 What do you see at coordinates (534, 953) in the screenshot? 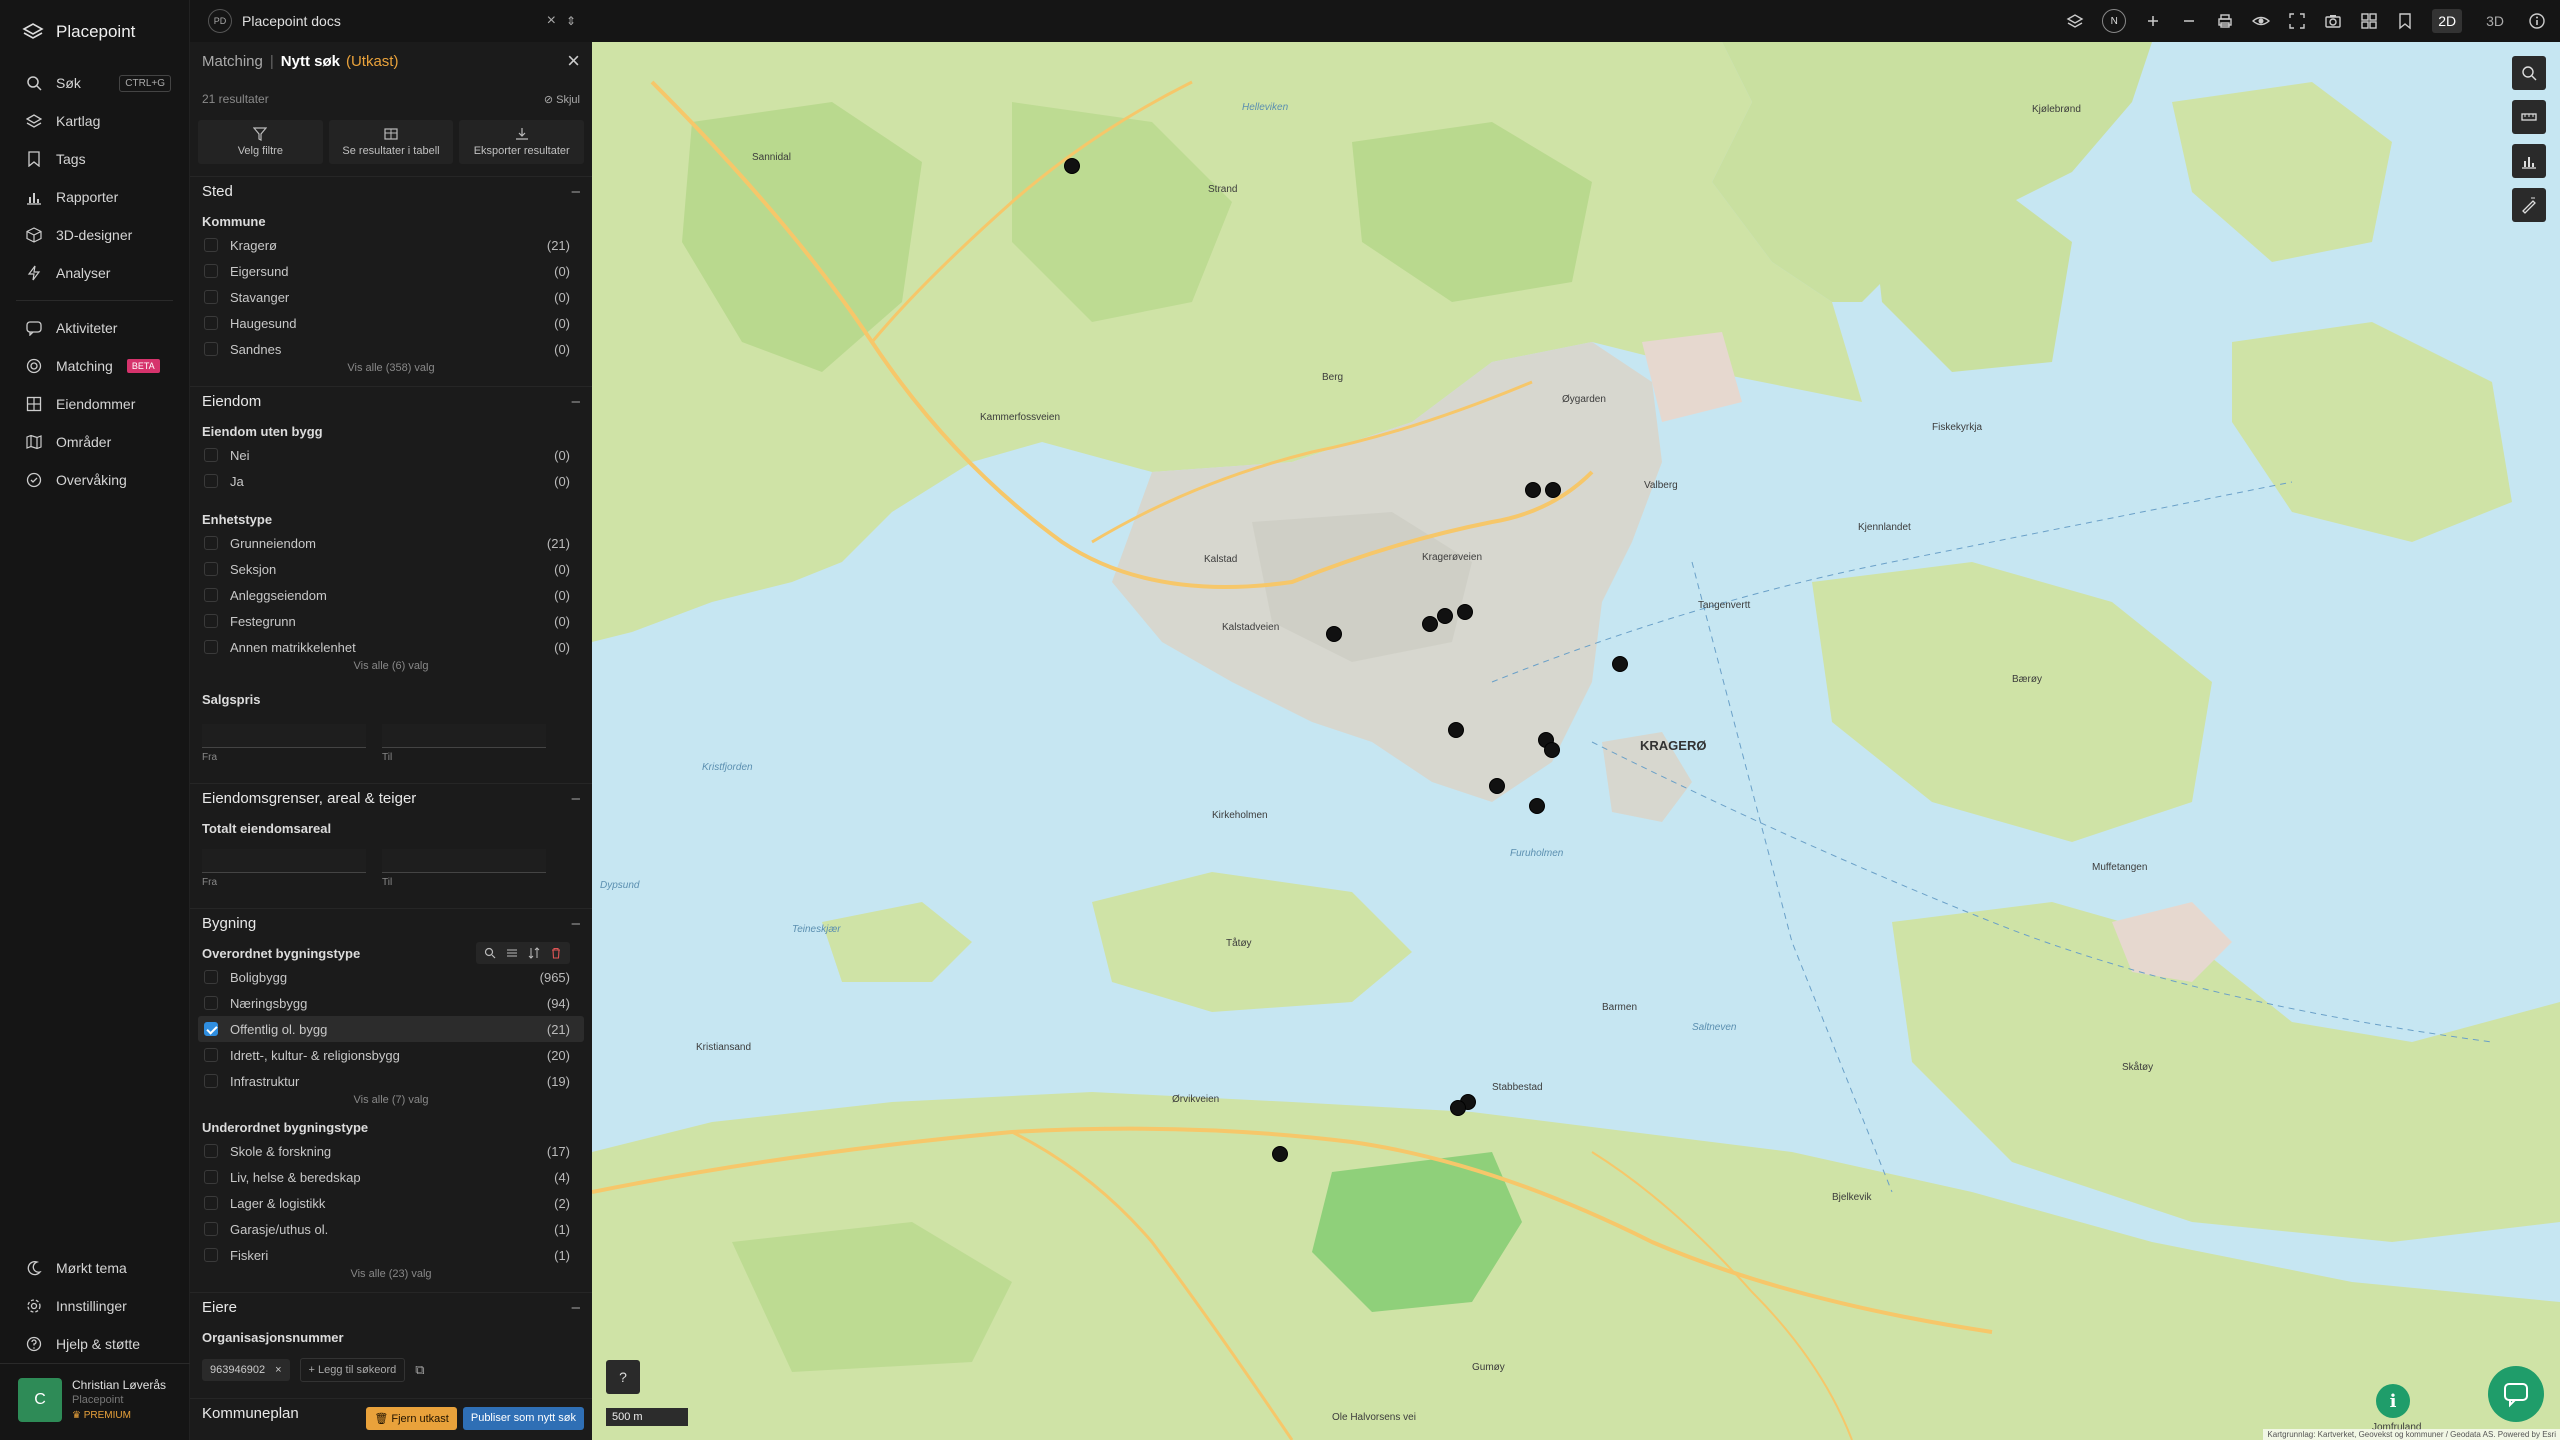
I see `sort-icon` at bounding box center [534, 953].